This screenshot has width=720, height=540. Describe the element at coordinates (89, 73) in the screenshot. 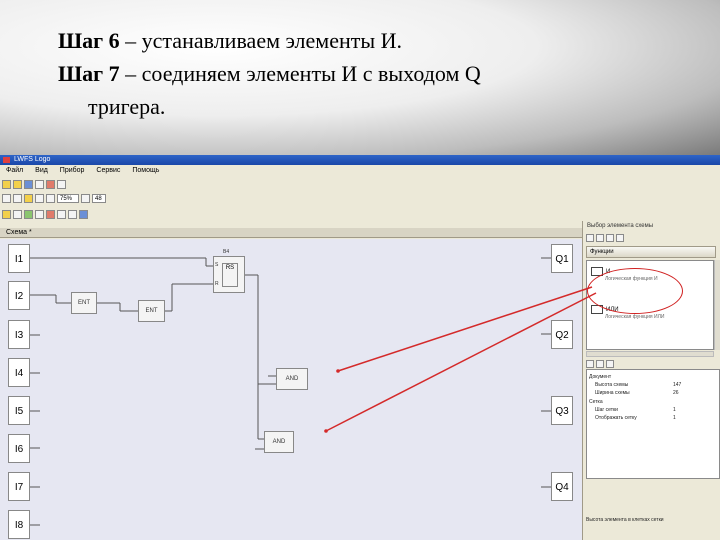

I see `step-7-label: Шаг 7` at that location.